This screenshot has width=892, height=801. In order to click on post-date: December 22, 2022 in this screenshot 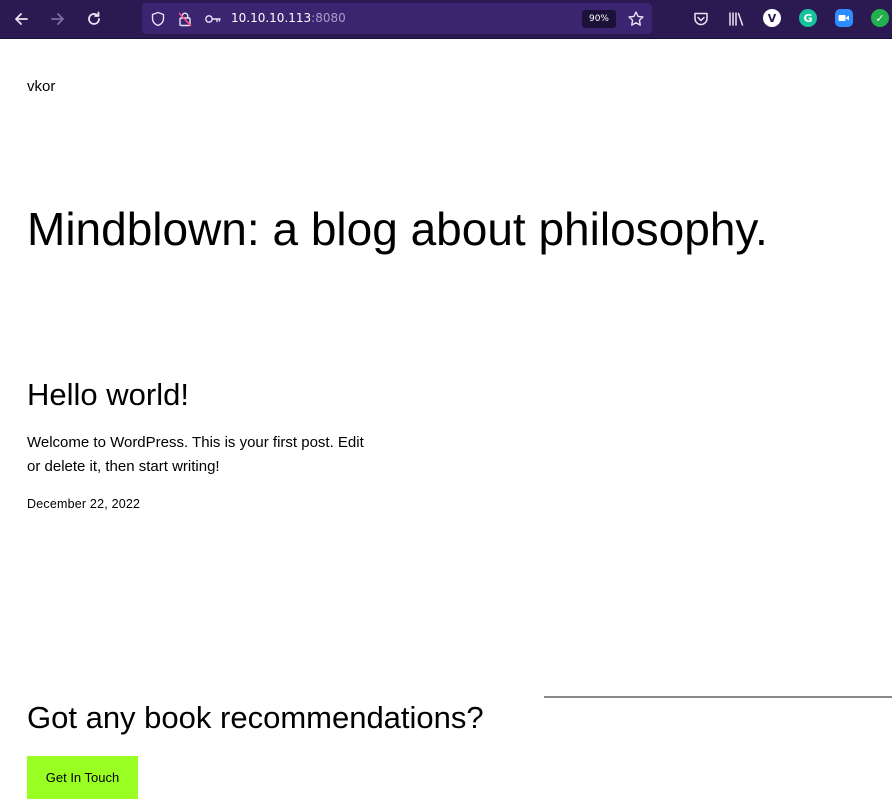, I will do `click(84, 504)`.